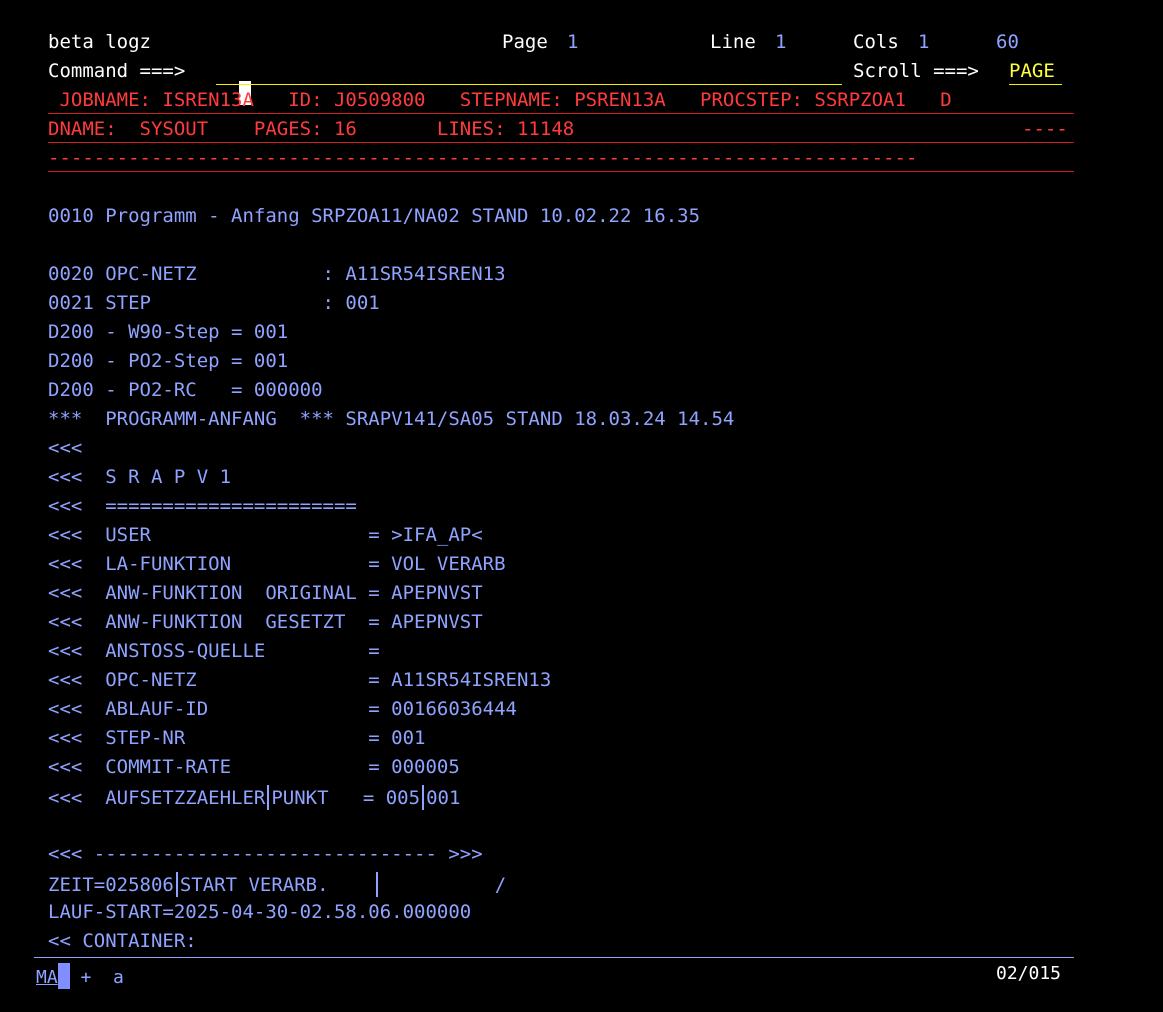 The image size is (1163, 1012). What do you see at coordinates (80, 976) in the screenshot?
I see `status-bar-mode: MA + a` at bounding box center [80, 976].